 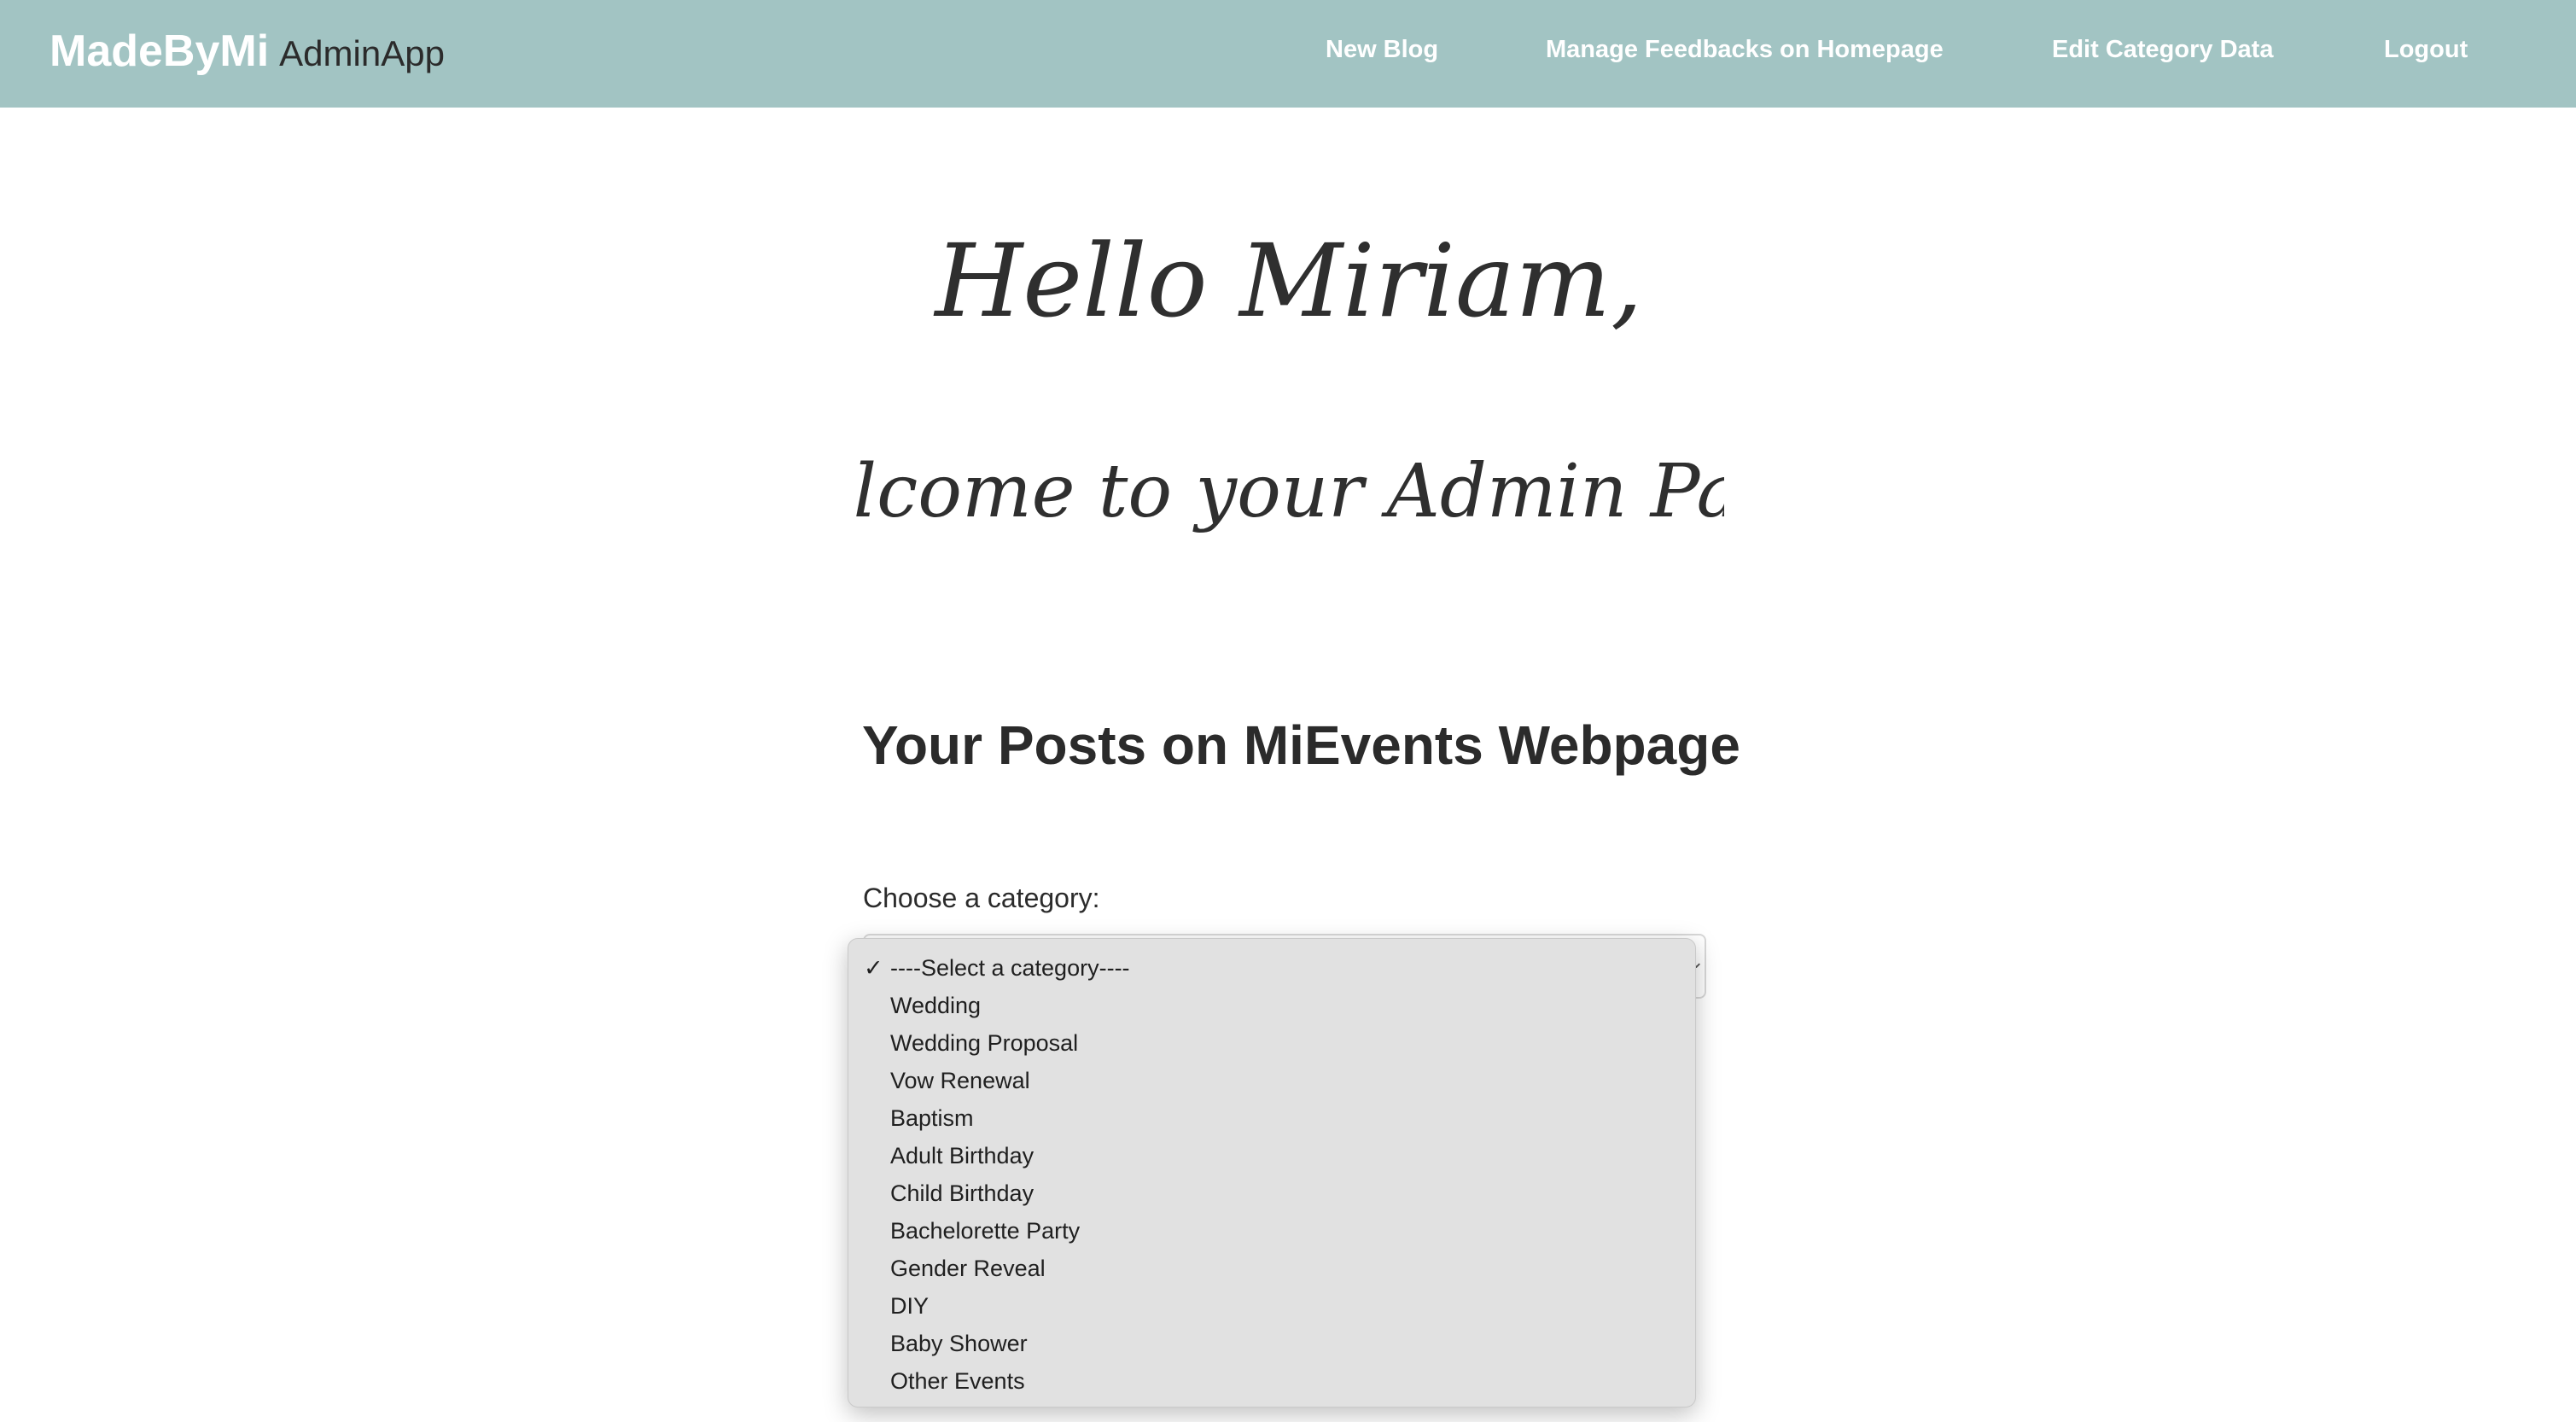 I want to click on category-option: Wedding, so click(x=935, y=1005).